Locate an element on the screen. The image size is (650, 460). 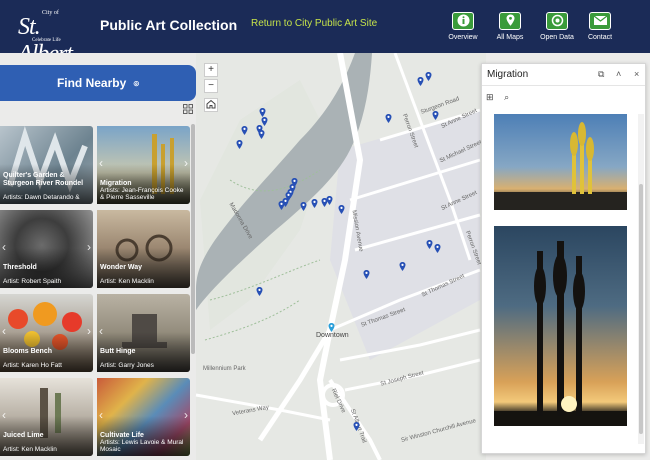
home-icon is located at coordinates (211, 104).